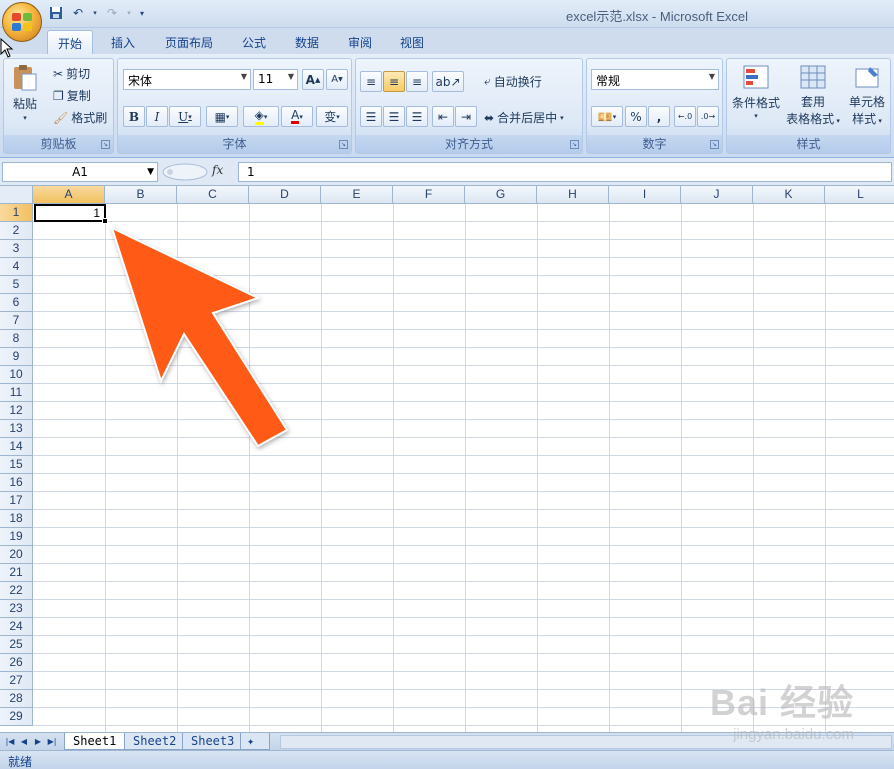 This screenshot has height=769, width=894. Describe the element at coordinates (659, 116) in the screenshot. I see `comma-button: ,` at that location.